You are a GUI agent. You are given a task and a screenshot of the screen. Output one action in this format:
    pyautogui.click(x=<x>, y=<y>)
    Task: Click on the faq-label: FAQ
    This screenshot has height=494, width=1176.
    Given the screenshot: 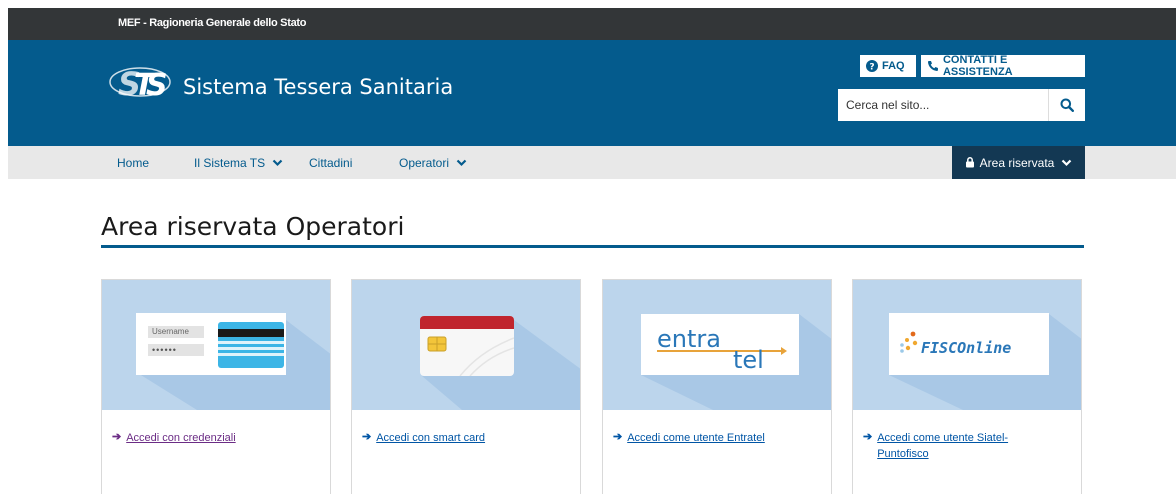 What is the action you would take?
    pyautogui.click(x=893, y=66)
    